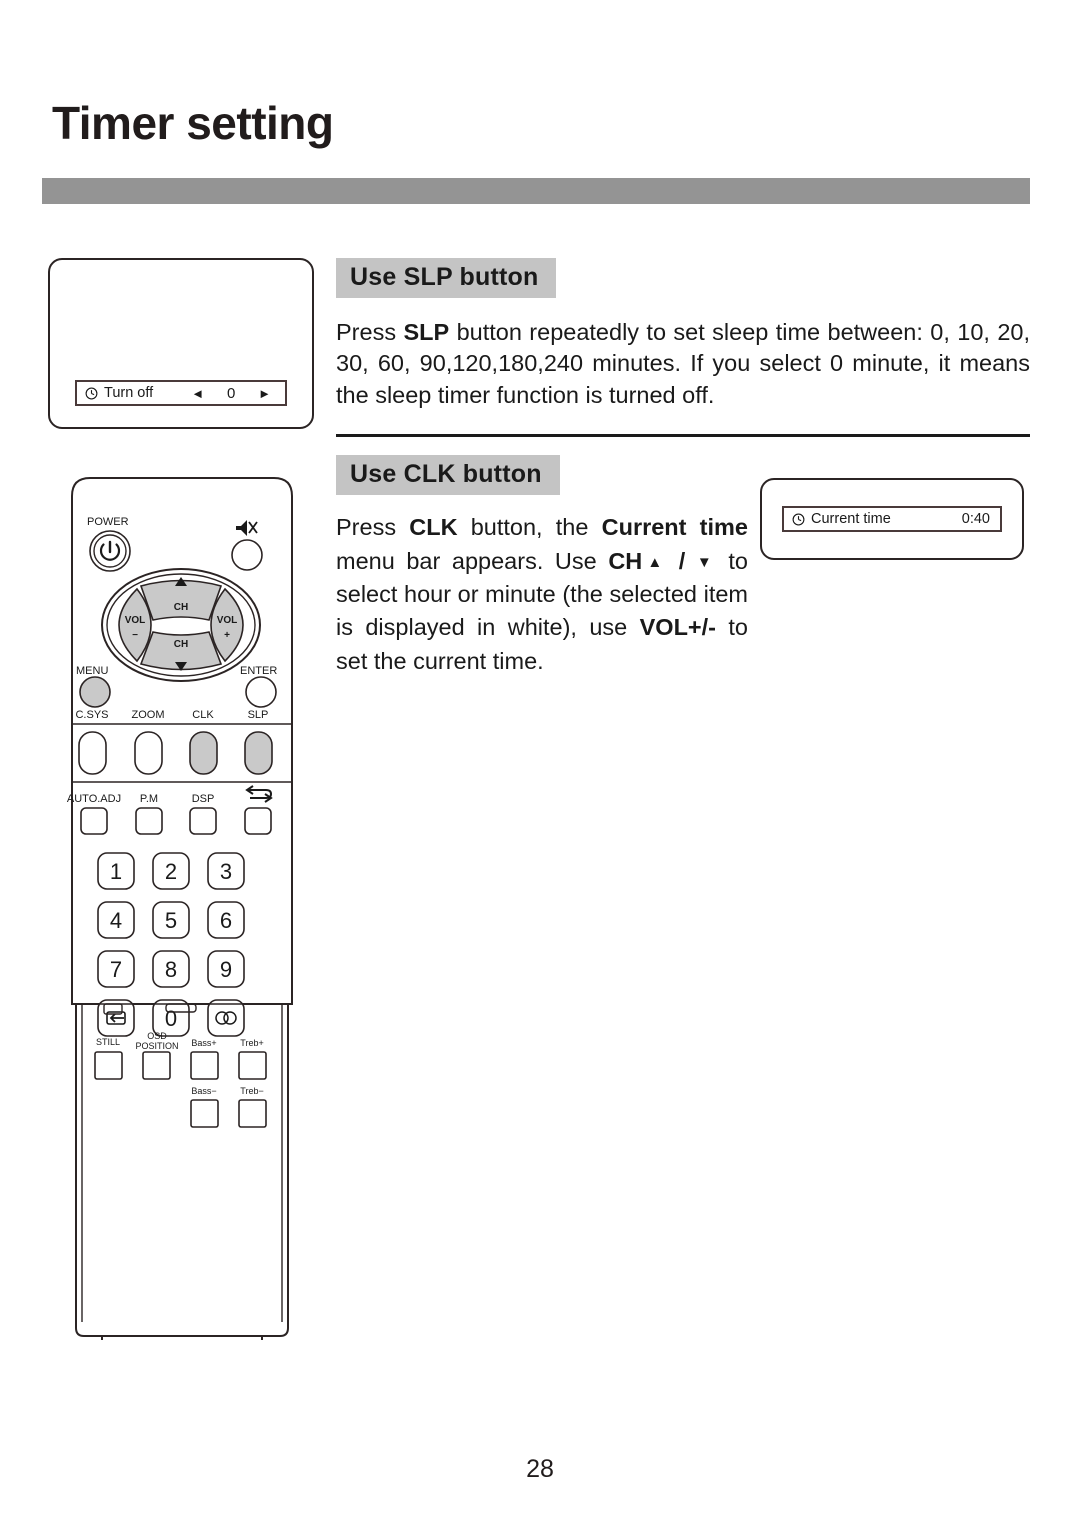 This screenshot has width=1080, height=1516. What do you see at coordinates (116, 920) in the screenshot?
I see `key-4-label: 4` at bounding box center [116, 920].